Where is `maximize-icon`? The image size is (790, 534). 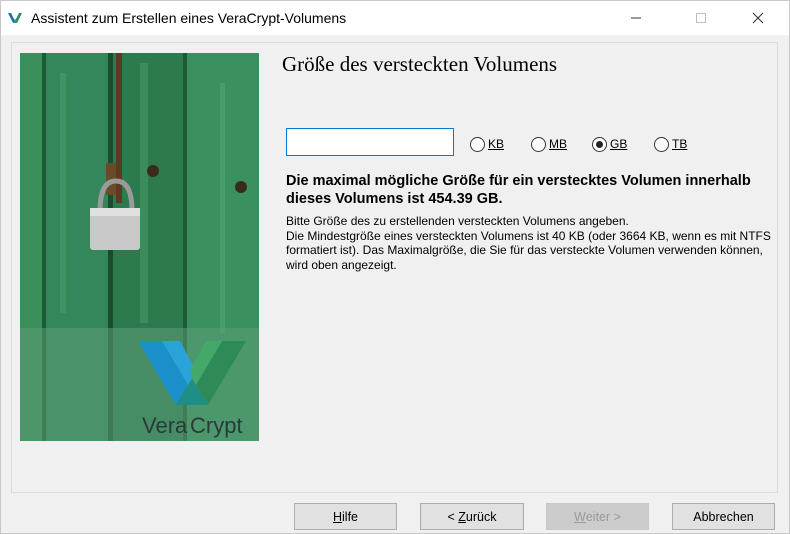
maximize-icon is located at coordinates (701, 18).